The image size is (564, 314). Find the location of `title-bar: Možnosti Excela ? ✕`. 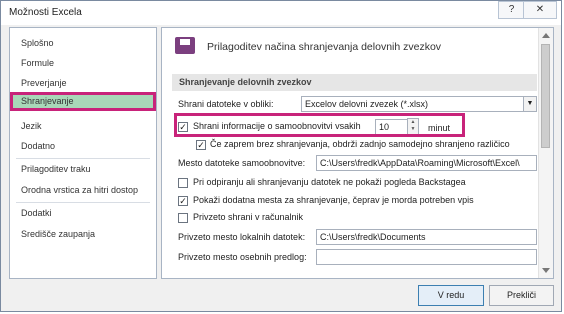

title-bar: Možnosti Excela ? ✕ is located at coordinates (281, 13).